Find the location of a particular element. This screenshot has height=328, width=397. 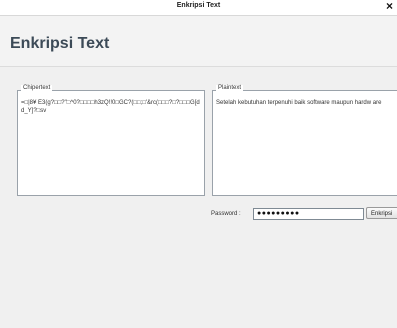

page-title: Enkripsi Text is located at coordinates (60, 43).